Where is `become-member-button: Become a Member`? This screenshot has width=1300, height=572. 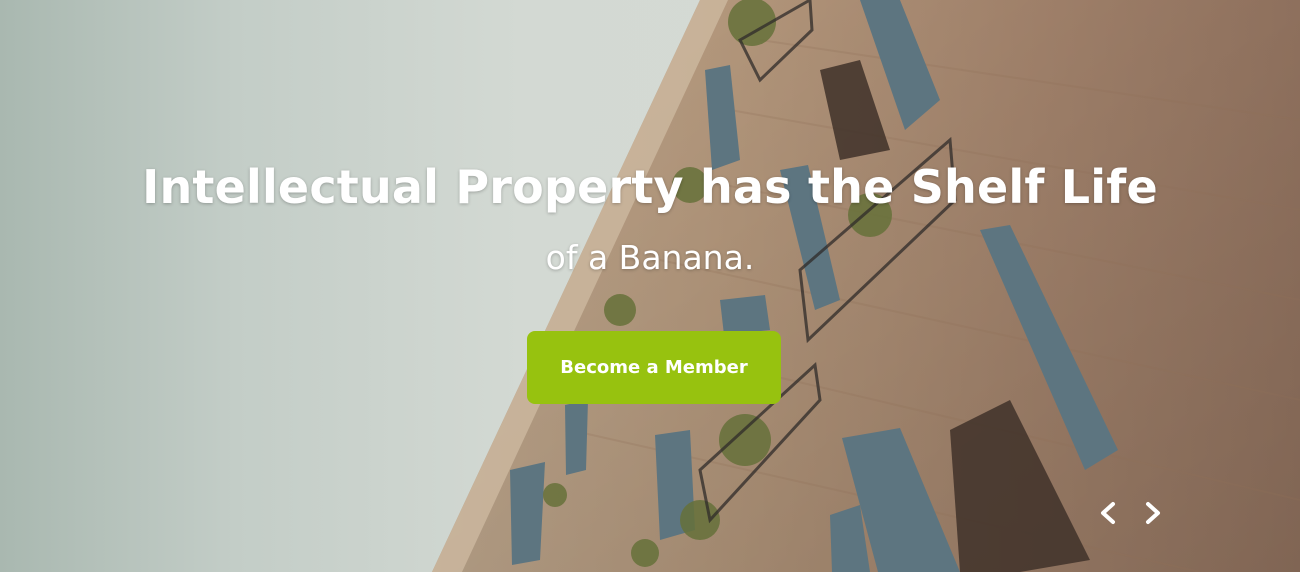
become-member-button: Become a Member is located at coordinates (654, 367).